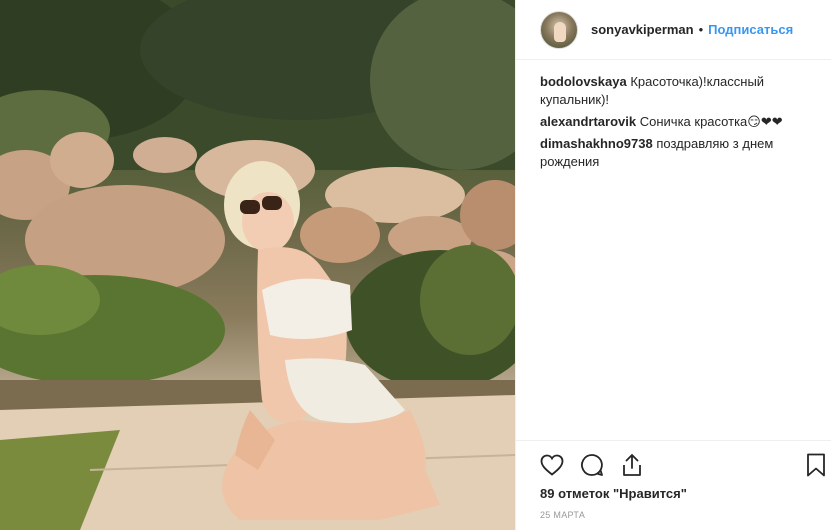  Describe the element at coordinates (588, 121) in the screenshot. I see `comment-username: alexandrtarovik` at that location.